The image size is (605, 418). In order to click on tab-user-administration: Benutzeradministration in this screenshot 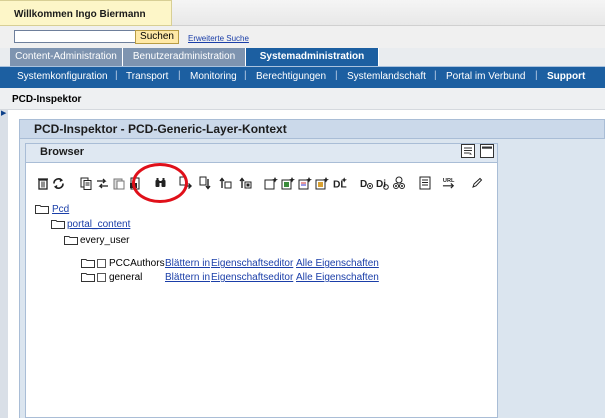, I will do `click(184, 57)`.